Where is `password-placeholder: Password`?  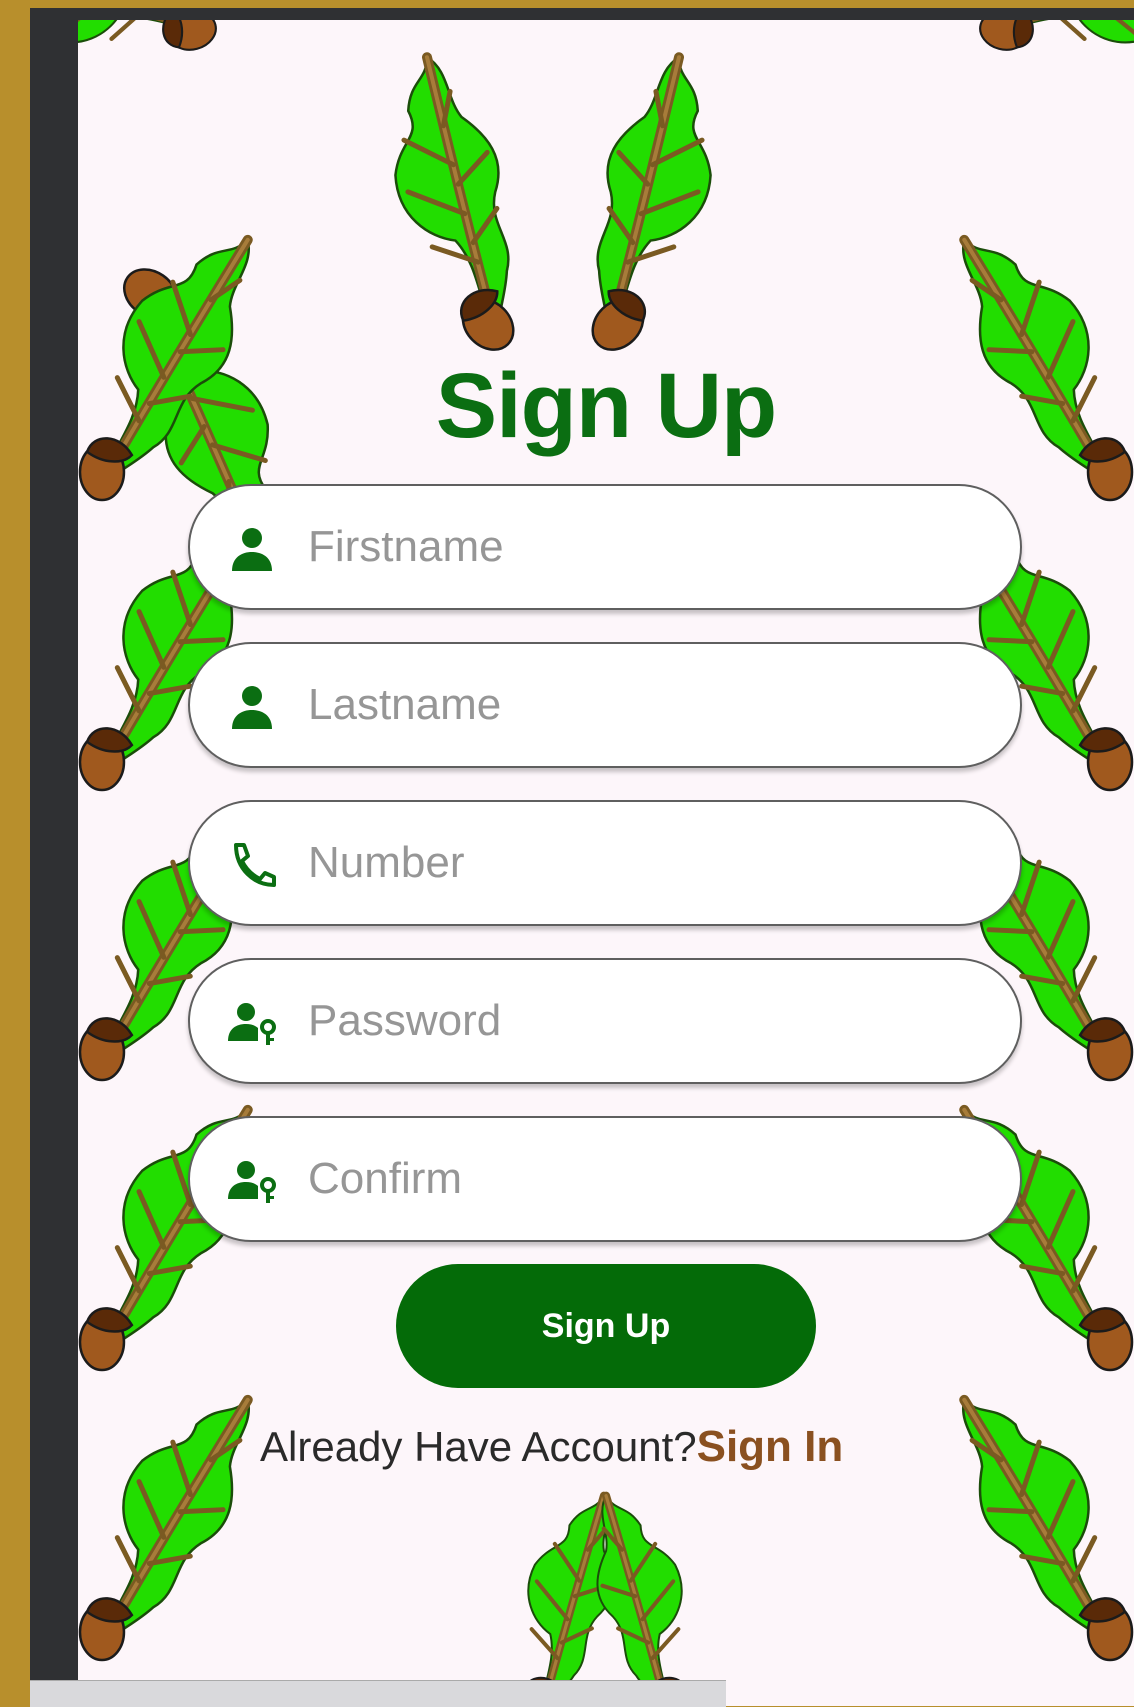
password-placeholder: Password is located at coordinates (405, 1020).